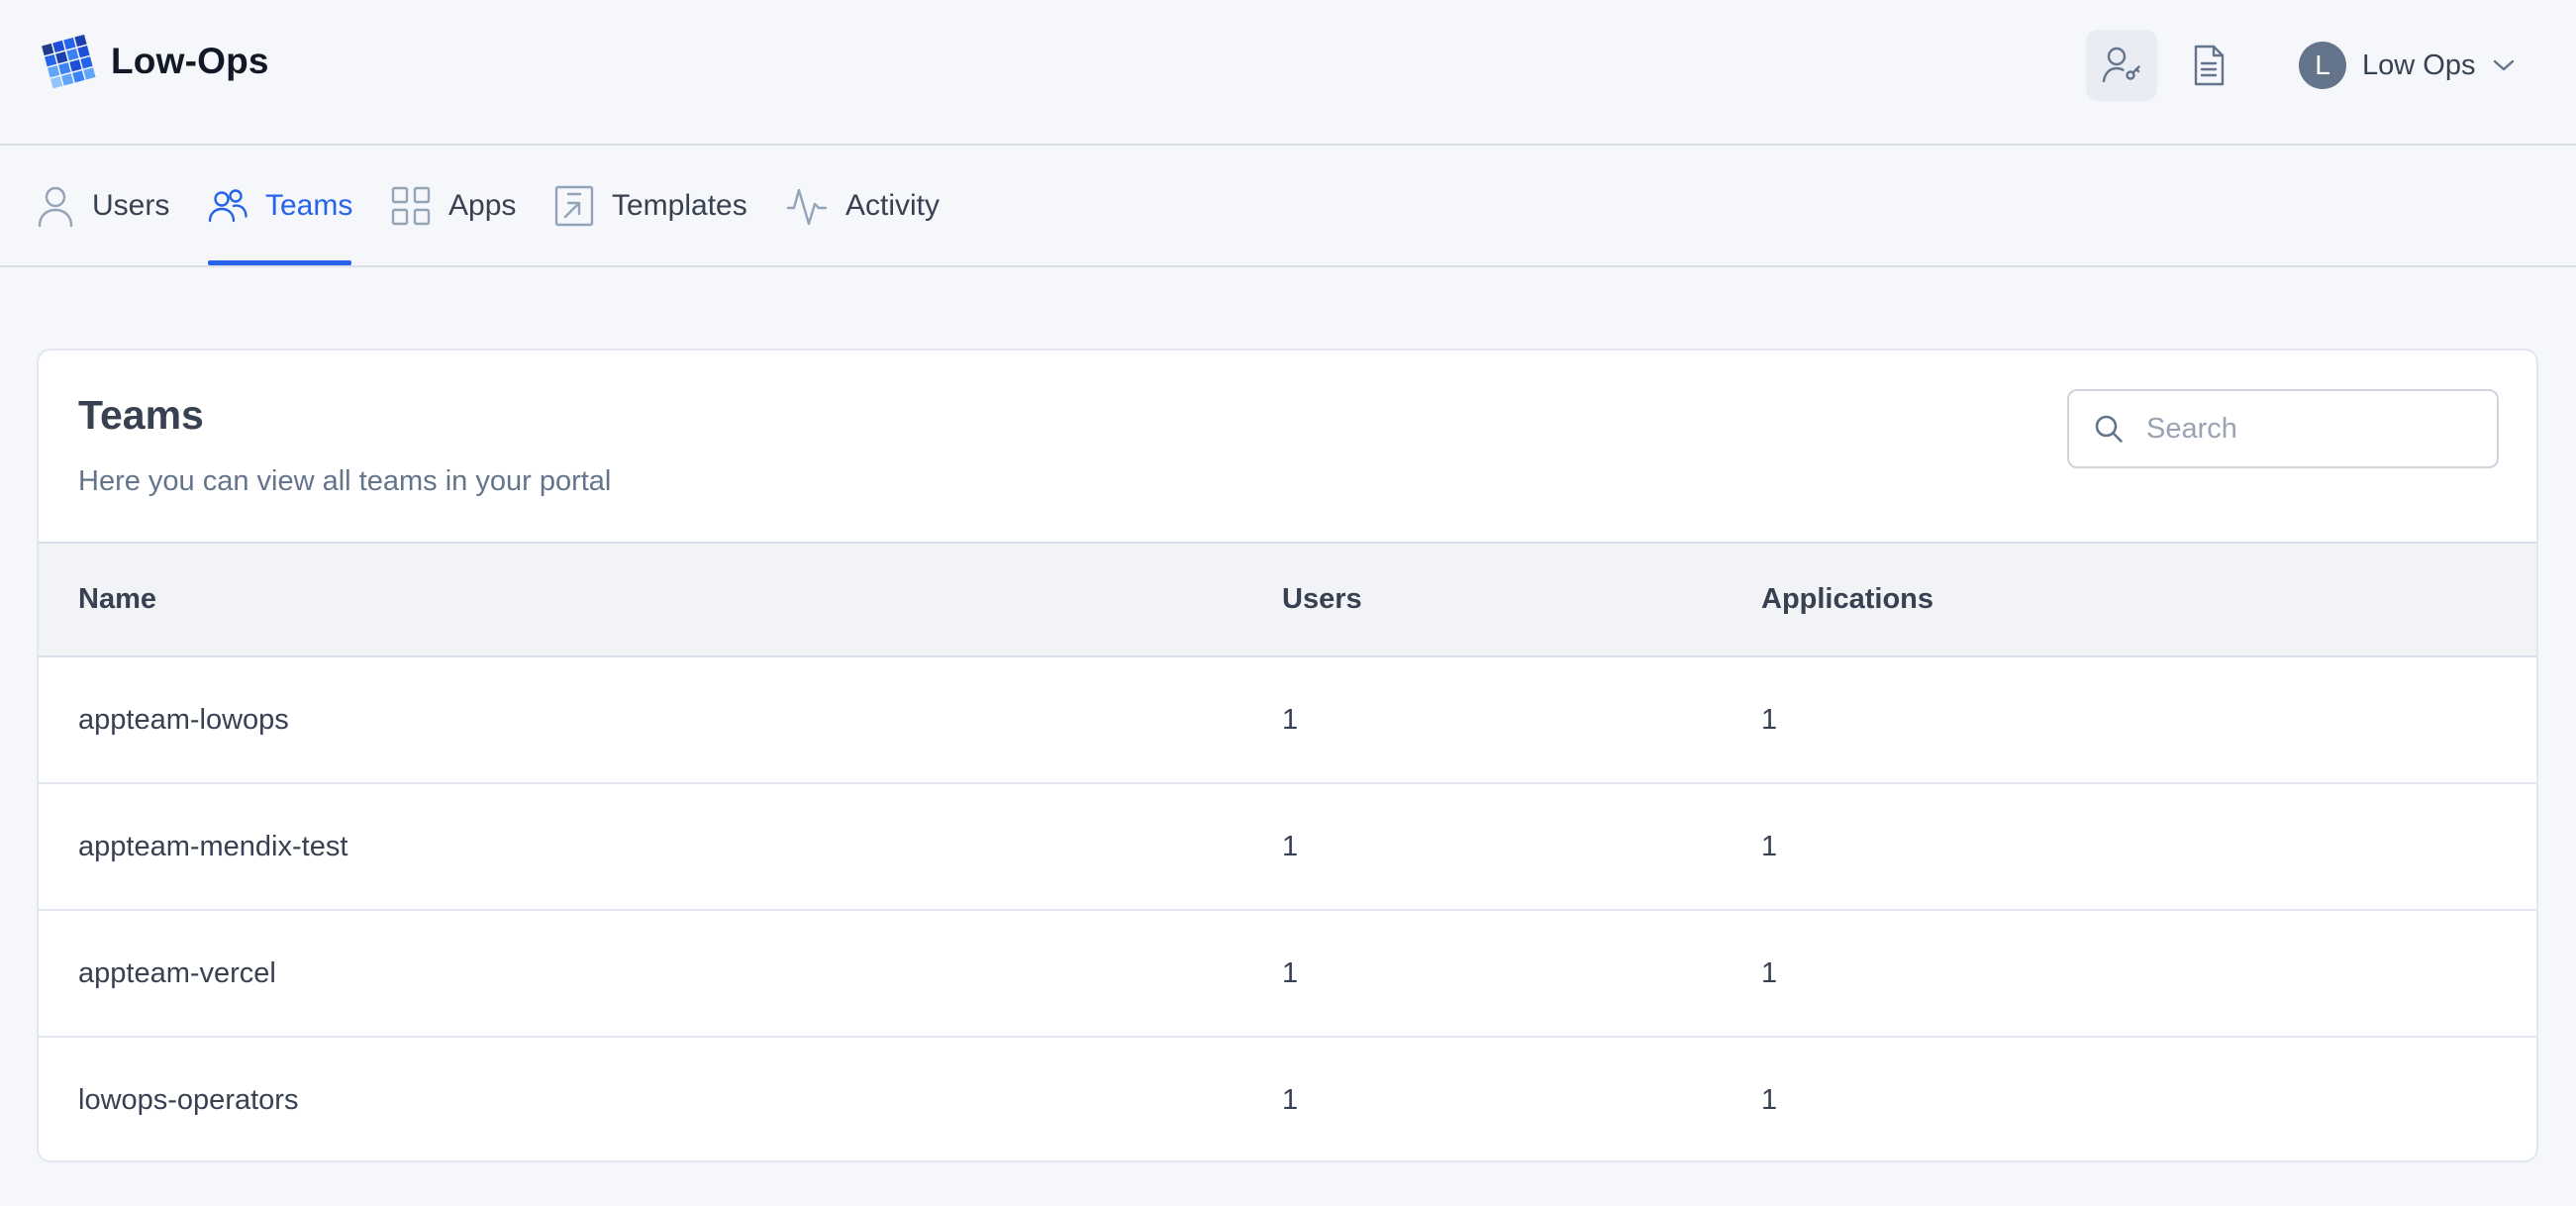 Image resolution: width=2576 pixels, height=1206 pixels. Describe the element at coordinates (213, 846) in the screenshot. I see `team-name-cell: appteam-mendix-test` at that location.